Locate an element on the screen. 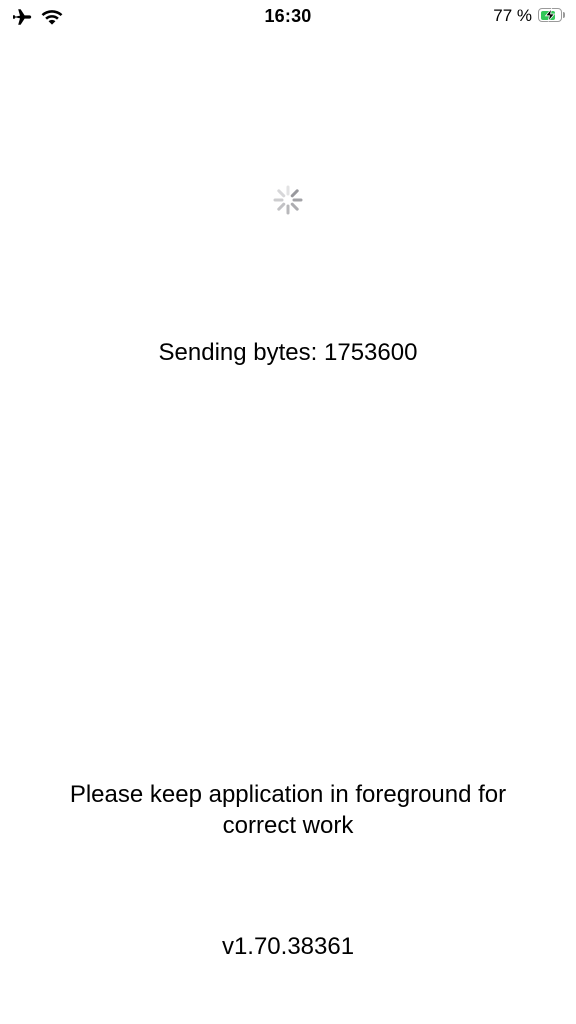 Image resolution: width=576 pixels, height=1024 pixels. spinner-icon is located at coordinates (288, 200).